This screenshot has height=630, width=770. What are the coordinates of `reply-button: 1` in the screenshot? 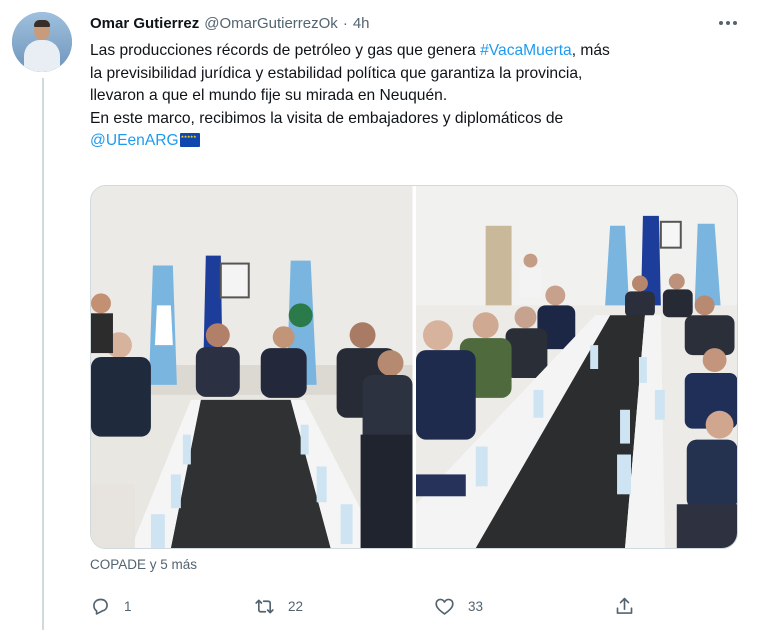 It's located at (111, 606).